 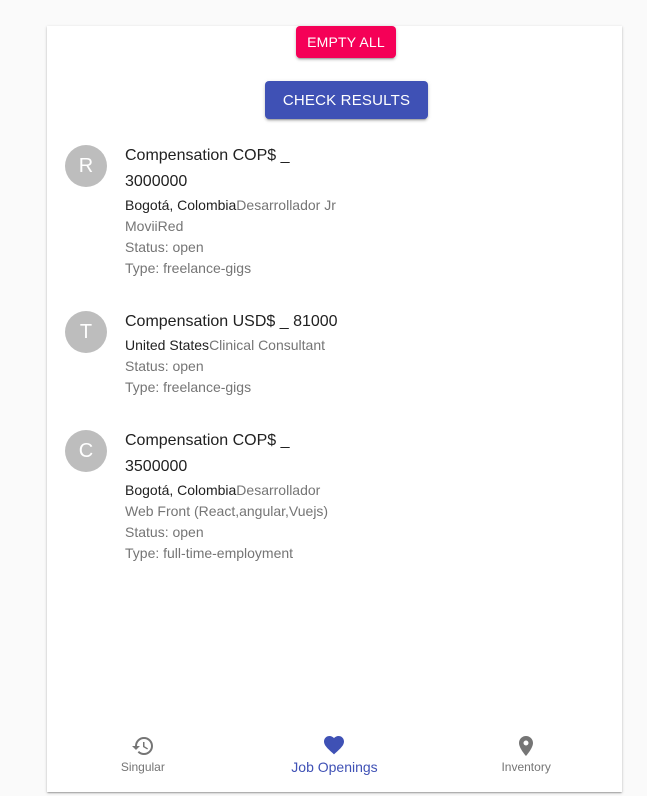 I want to click on compensation-amount: 3500000, so click(x=156, y=466).